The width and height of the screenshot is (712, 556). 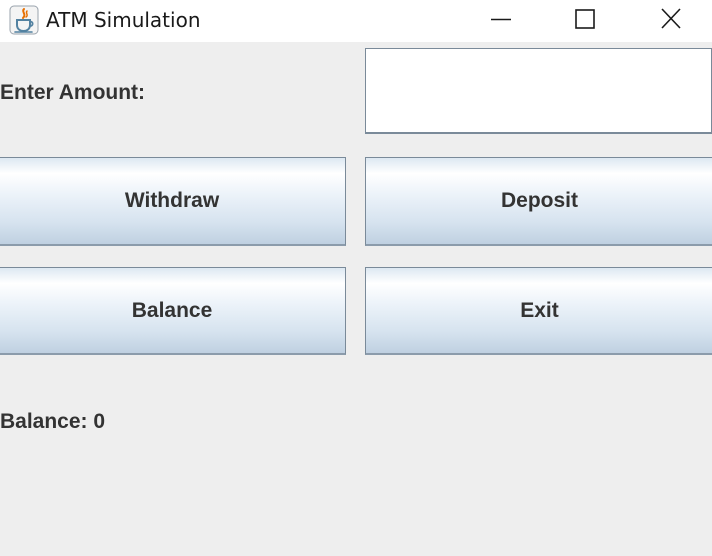 What do you see at coordinates (538, 311) in the screenshot?
I see `exit-button: Exit` at bounding box center [538, 311].